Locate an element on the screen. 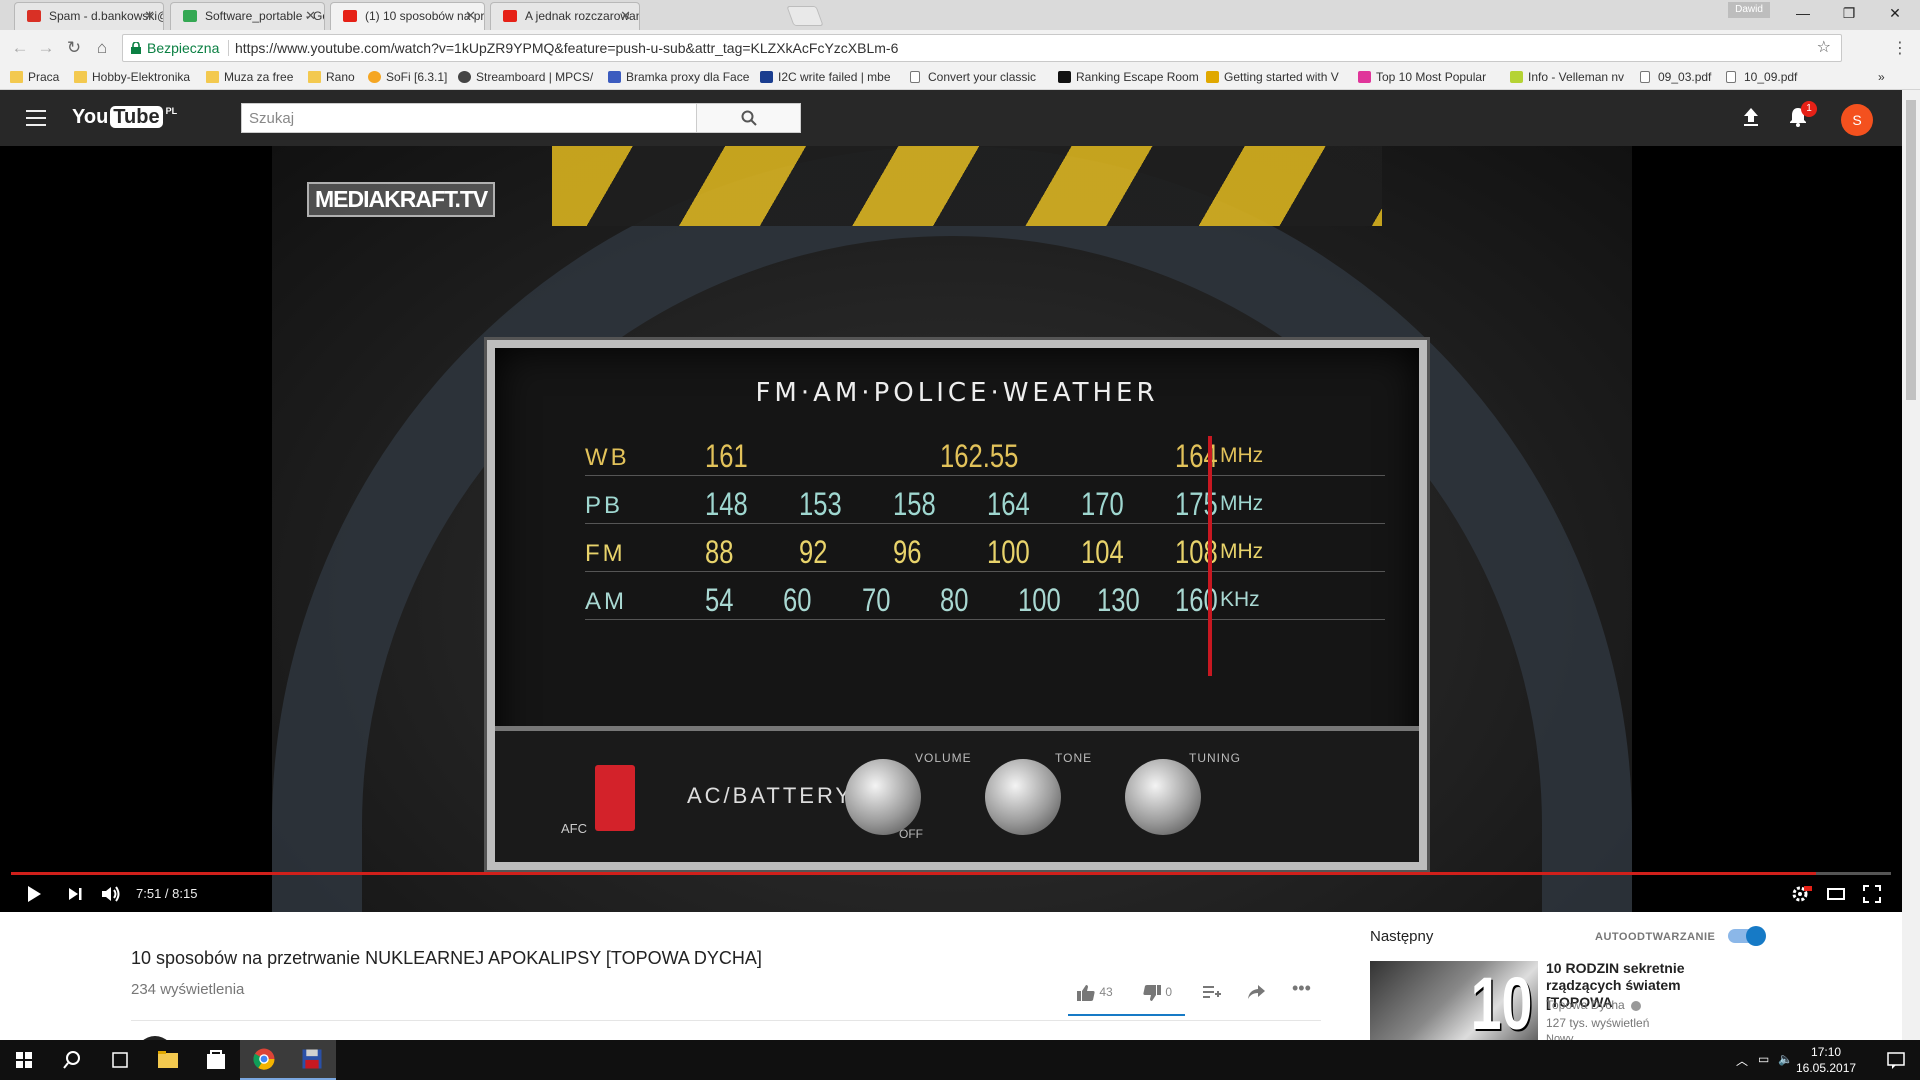 Image resolution: width=1920 pixels, height=1080 pixels. minimize-button: — is located at coordinates (1803, 13).